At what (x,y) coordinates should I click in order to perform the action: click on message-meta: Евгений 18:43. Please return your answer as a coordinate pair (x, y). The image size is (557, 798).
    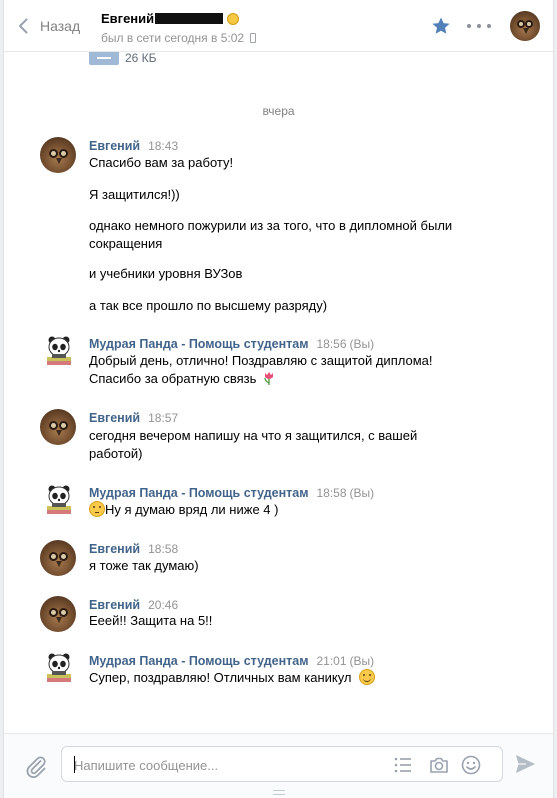
    Looking at the image, I should click on (133, 146).